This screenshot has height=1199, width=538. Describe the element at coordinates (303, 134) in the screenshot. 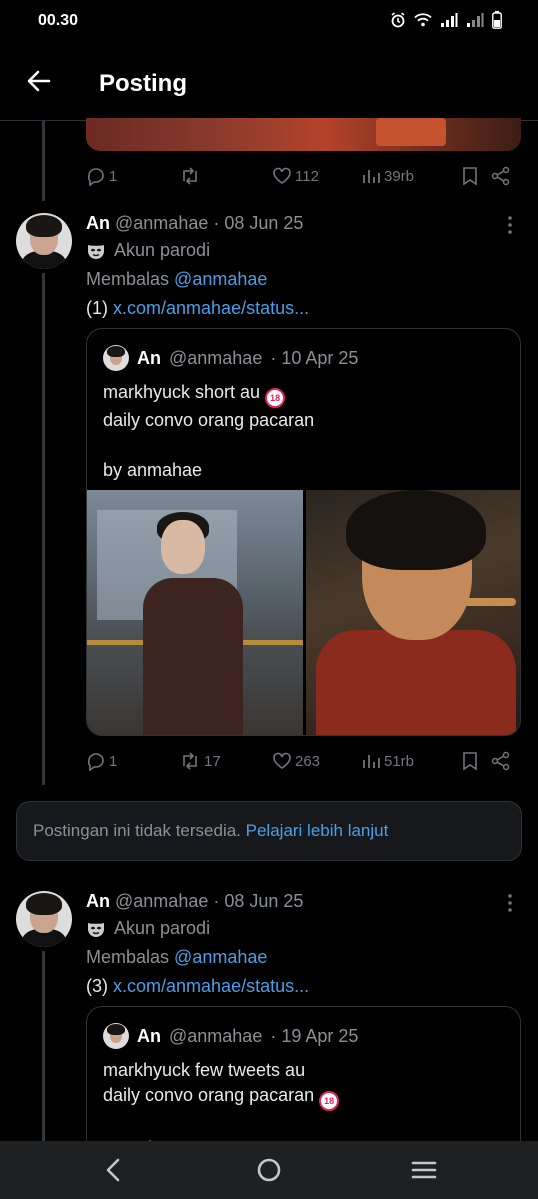

I see `previous-post-media` at that location.